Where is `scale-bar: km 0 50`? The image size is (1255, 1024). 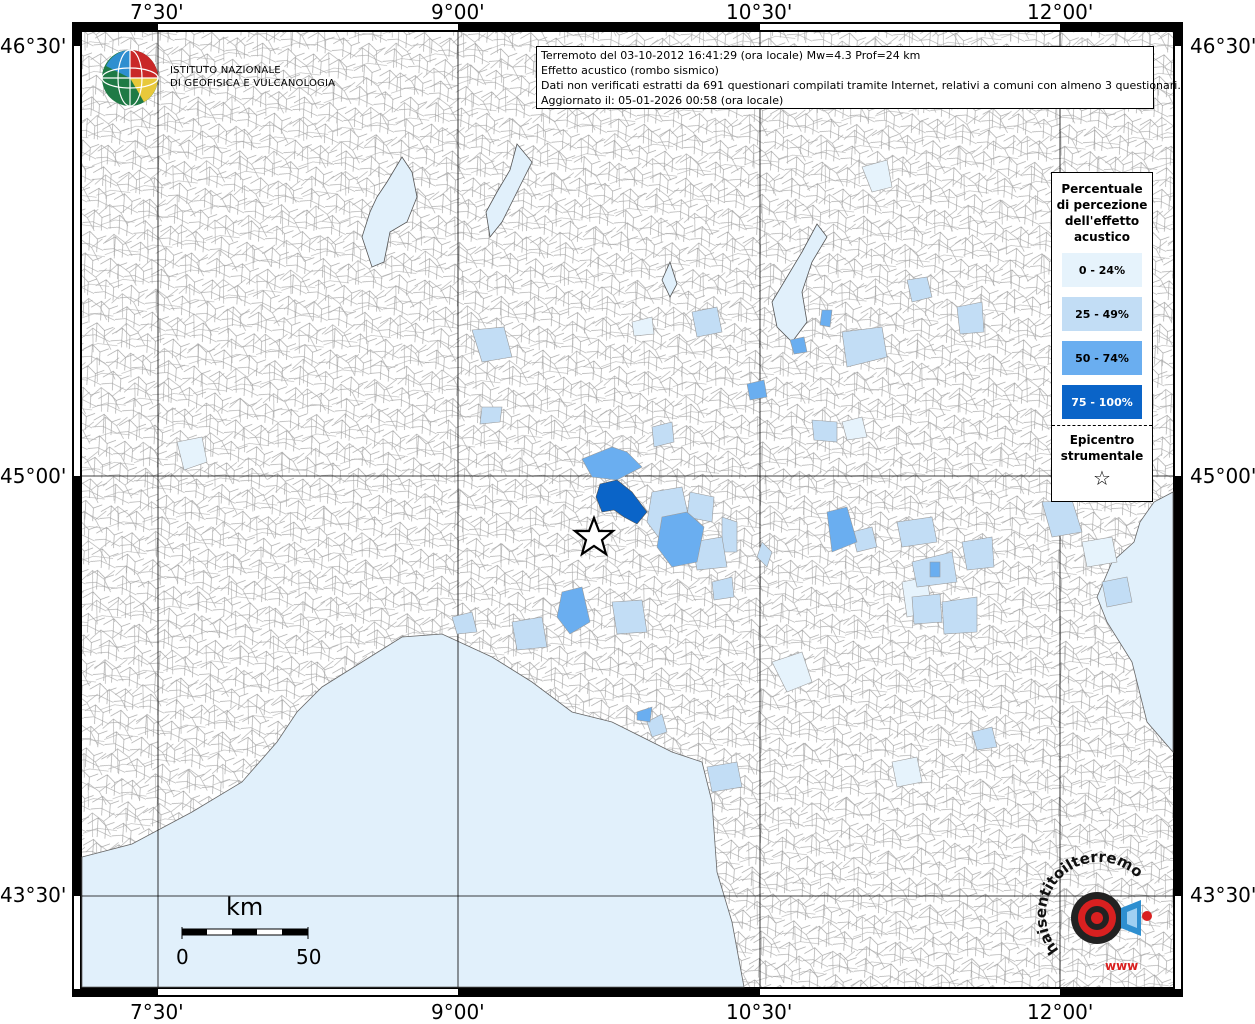
scale-bar: km 0 50 is located at coordinates (249, 933).